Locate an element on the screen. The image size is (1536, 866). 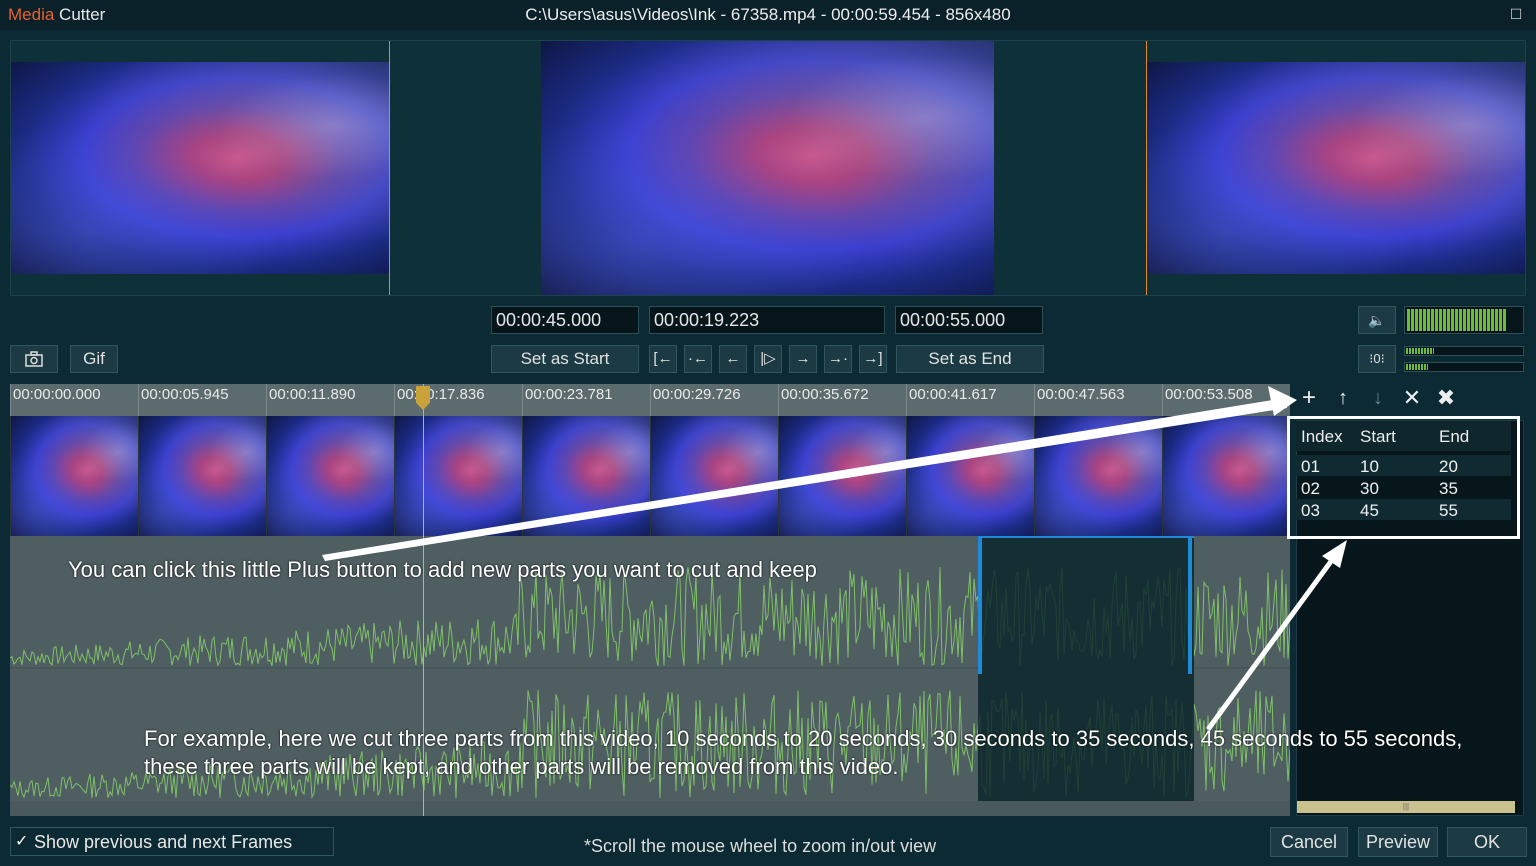
show-frames-checkbox: ✓ Show previous and next Frames is located at coordinates (172, 841).